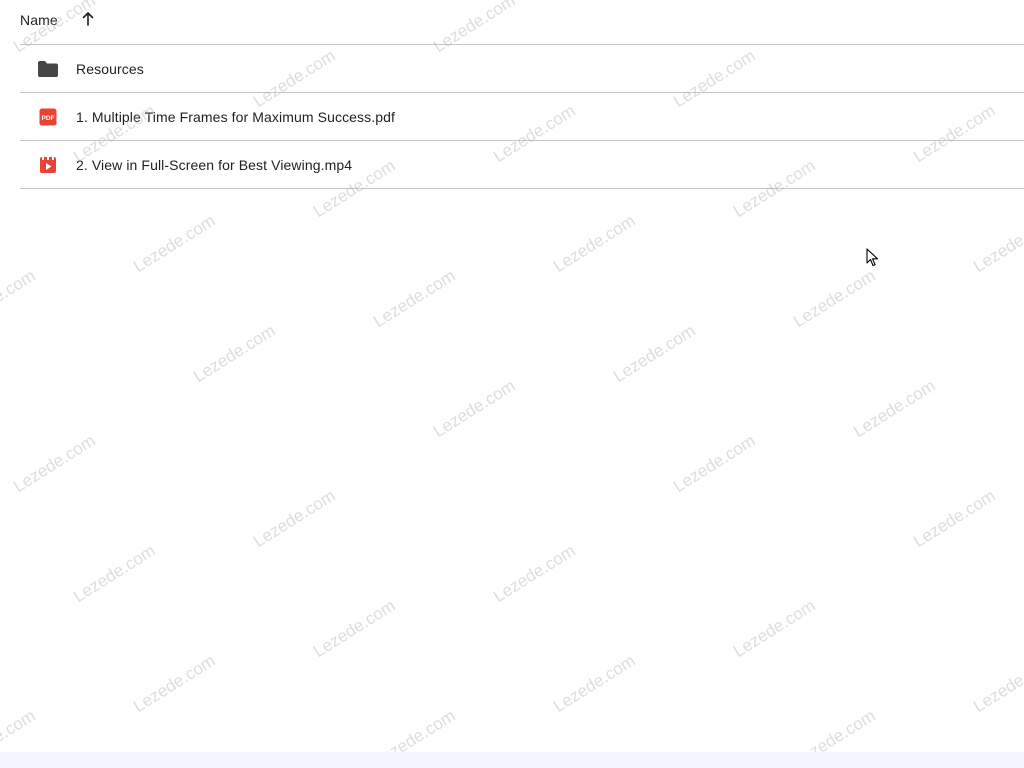  What do you see at coordinates (522, 22) in the screenshot?
I see `list-header: Name` at bounding box center [522, 22].